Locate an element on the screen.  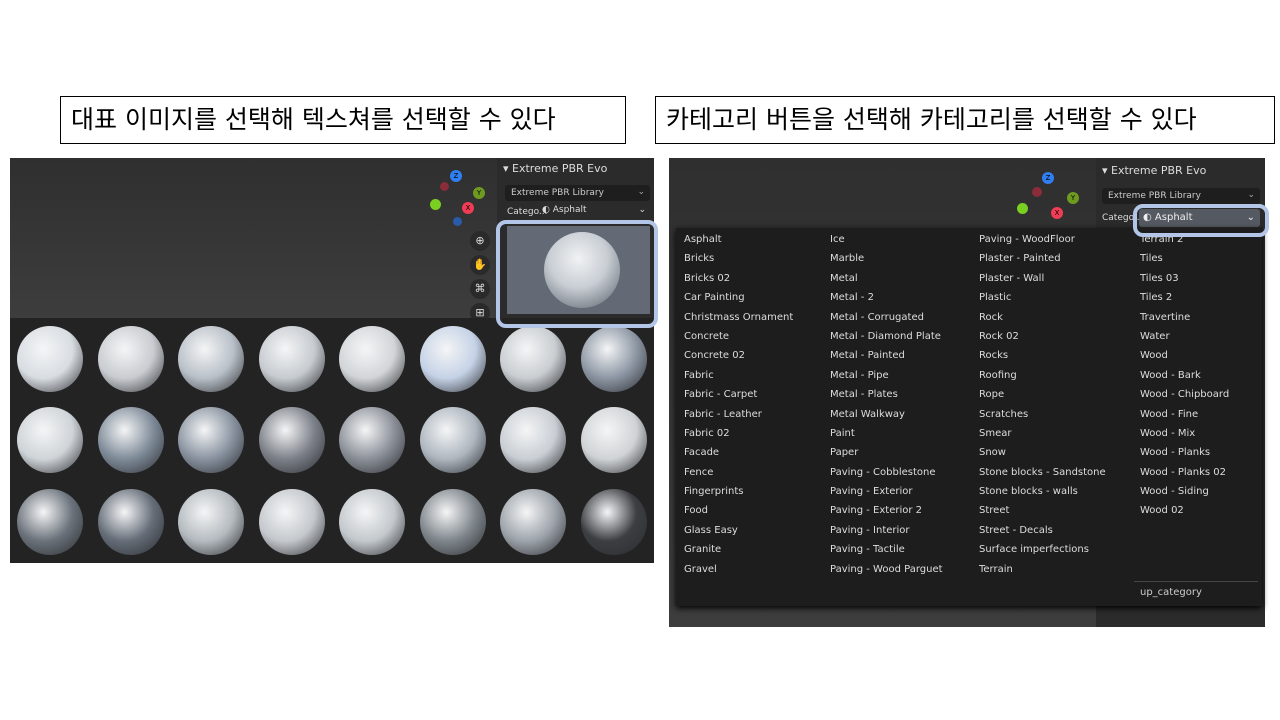
category-option: Wood - Fine is located at coordinates (1184, 417).